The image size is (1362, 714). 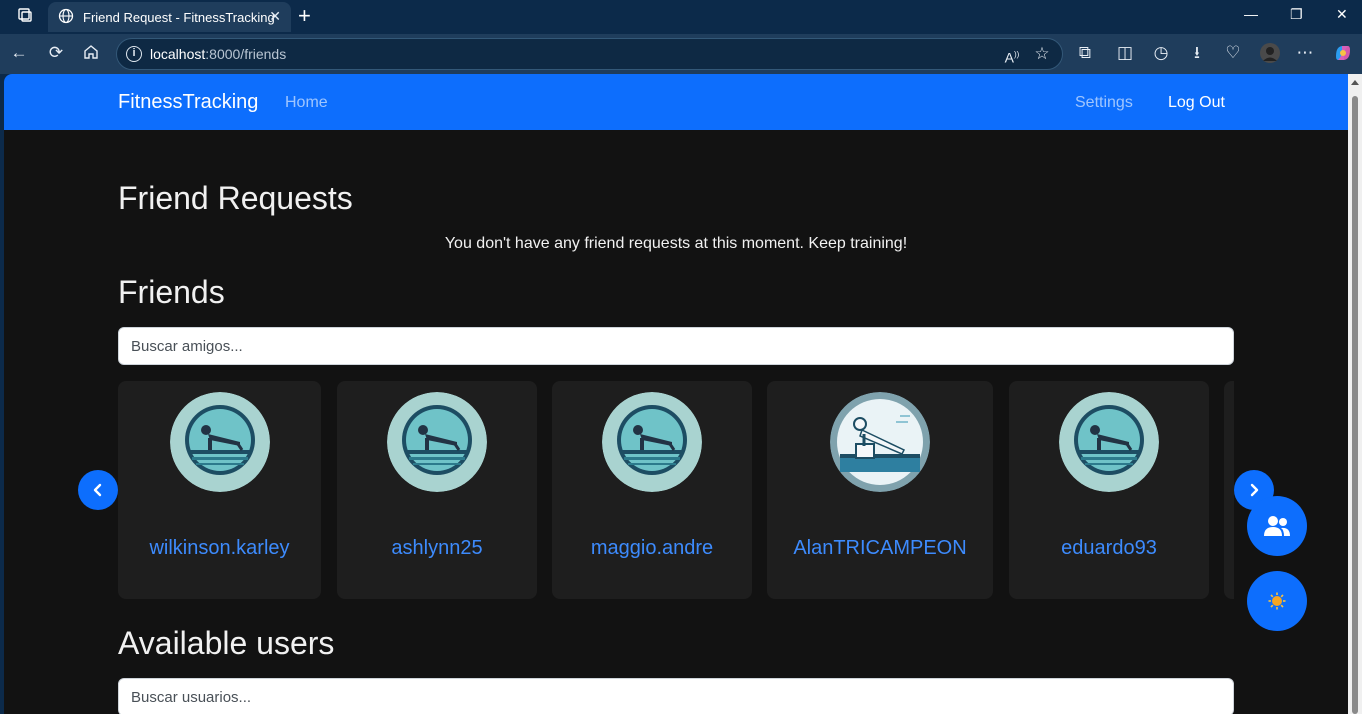 I want to click on workspaces-icon, so click(x=25, y=17).